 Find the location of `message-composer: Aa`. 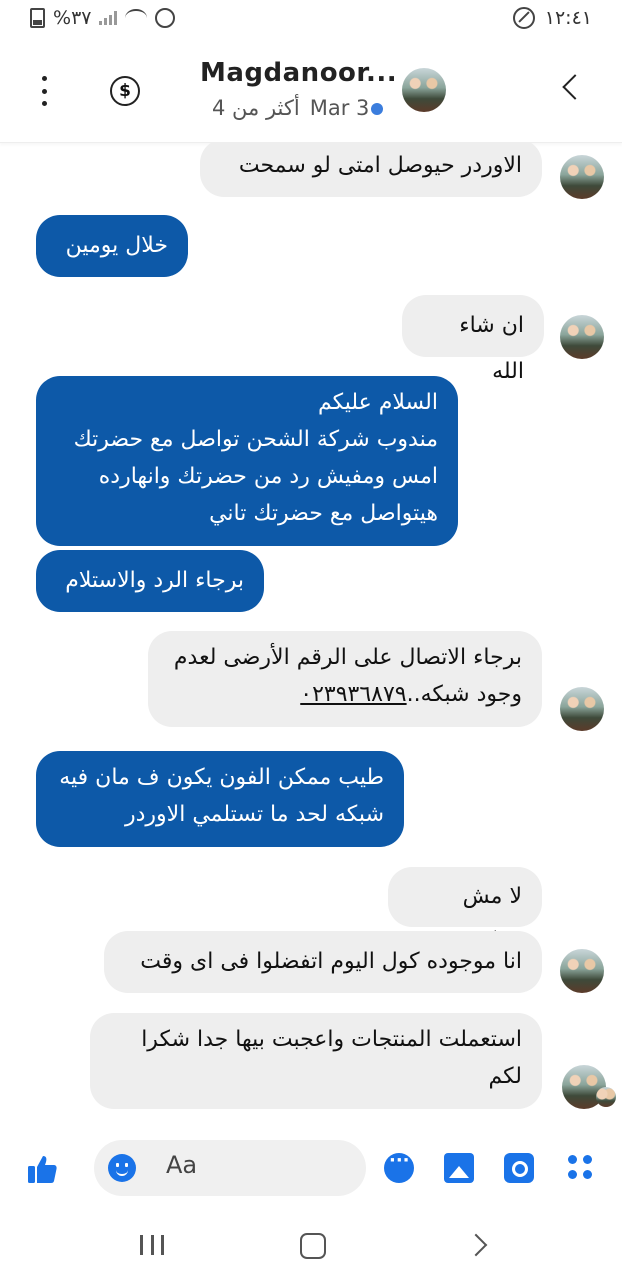

message-composer: Aa is located at coordinates (311, 1170).